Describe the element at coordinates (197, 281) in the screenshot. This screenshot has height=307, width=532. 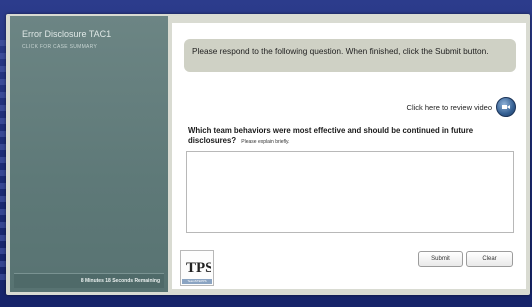
I see `logo-caption: TeamSTEPPS` at that location.